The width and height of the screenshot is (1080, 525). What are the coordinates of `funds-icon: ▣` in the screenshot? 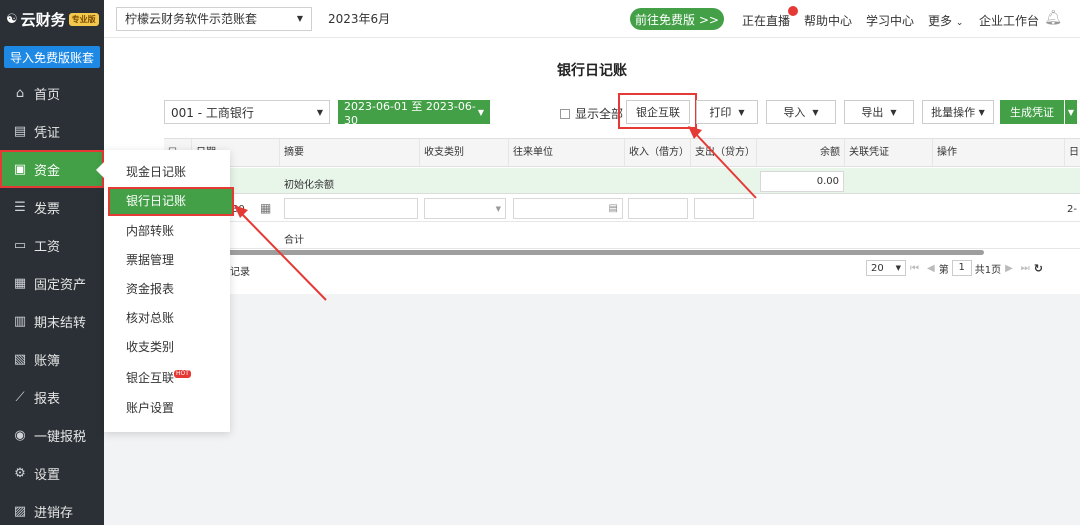 It's located at (20, 169).